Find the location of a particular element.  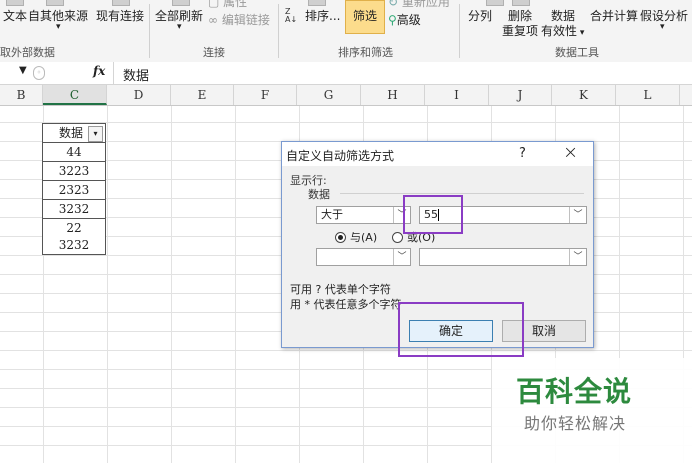

column-header-l: L is located at coordinates (648, 95).